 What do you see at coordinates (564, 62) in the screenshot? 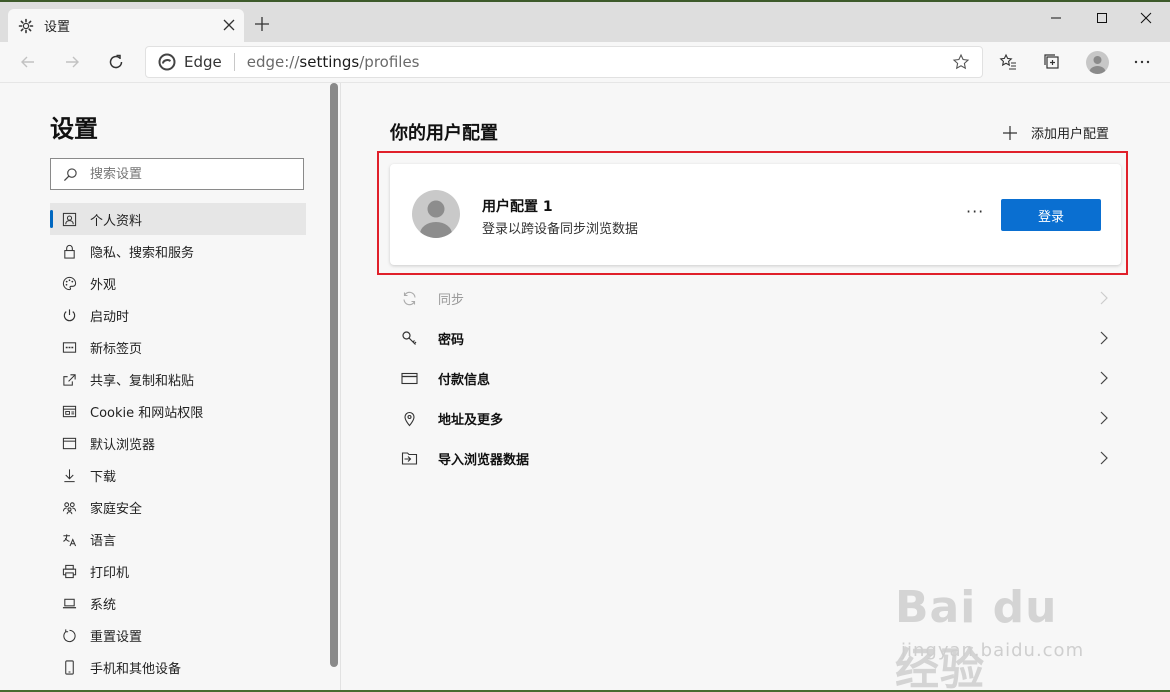
I see `address-bar: Edge edge://settings/profiles` at bounding box center [564, 62].